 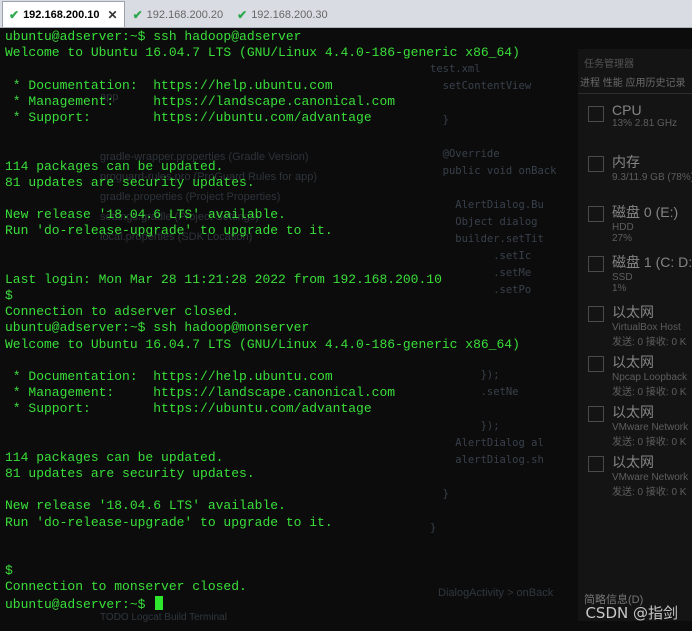 I want to click on tab-label: 192.168.200.10, so click(x=61, y=14).